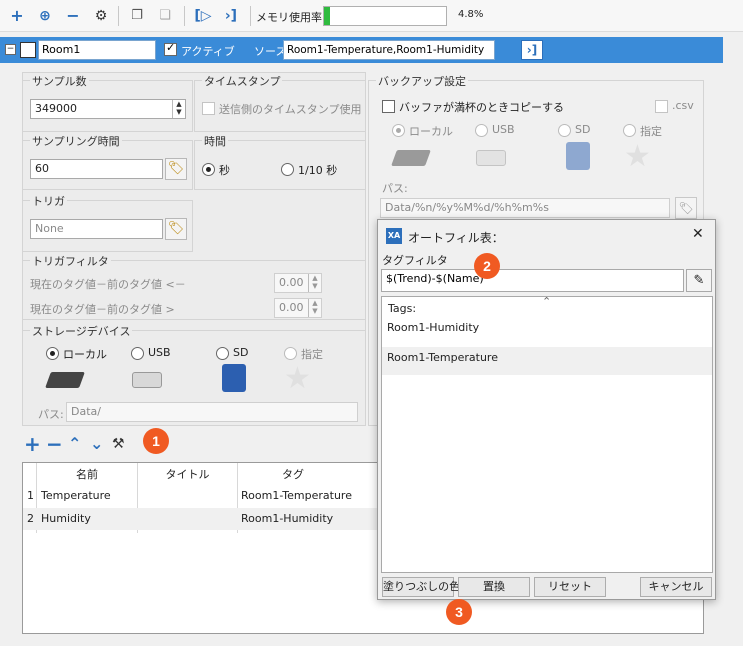  Describe the element at coordinates (97, 50) in the screenshot. I see `trend-name-input: Room1` at that location.